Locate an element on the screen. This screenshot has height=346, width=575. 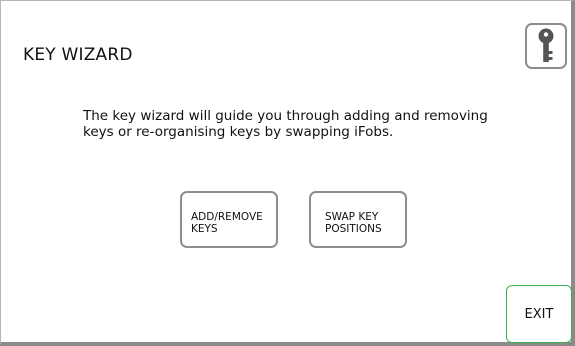
exit-button: EXIT is located at coordinates (539, 314).